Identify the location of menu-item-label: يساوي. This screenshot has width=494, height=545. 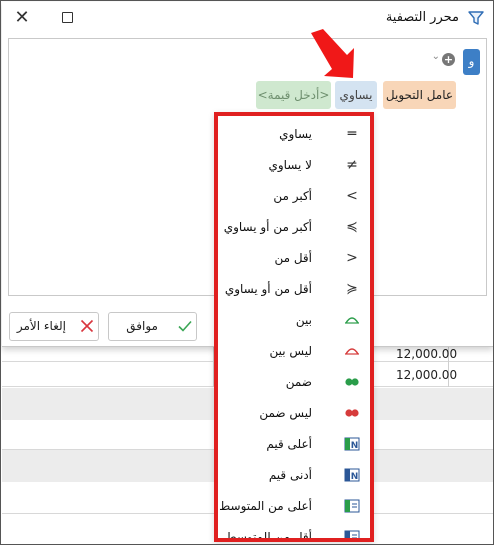
(295, 134).